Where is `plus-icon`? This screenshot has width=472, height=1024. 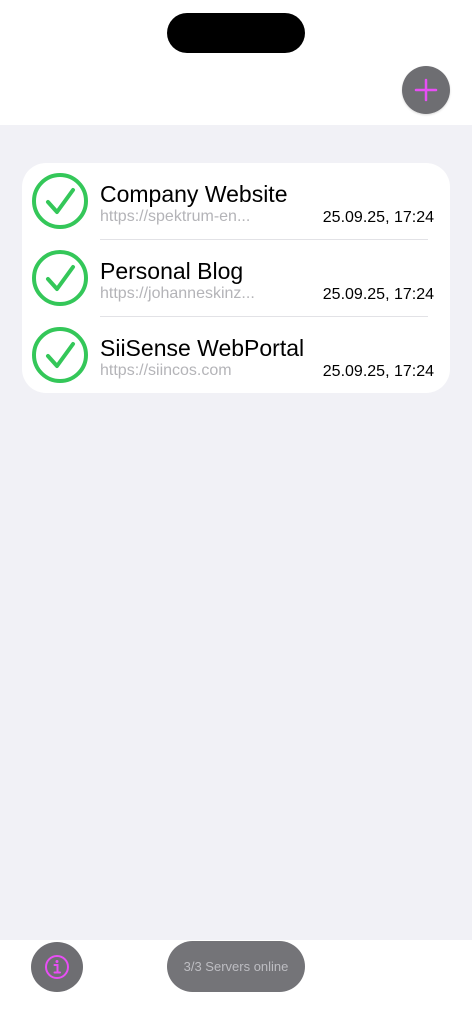 plus-icon is located at coordinates (426, 90).